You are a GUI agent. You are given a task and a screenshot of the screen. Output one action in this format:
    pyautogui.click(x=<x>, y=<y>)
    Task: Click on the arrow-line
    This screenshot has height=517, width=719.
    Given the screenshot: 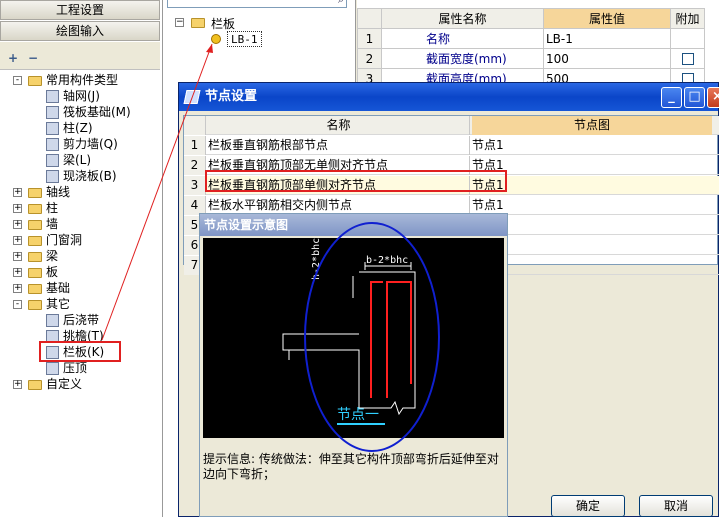 What is the action you would take?
    pyautogui.click(x=157, y=192)
    